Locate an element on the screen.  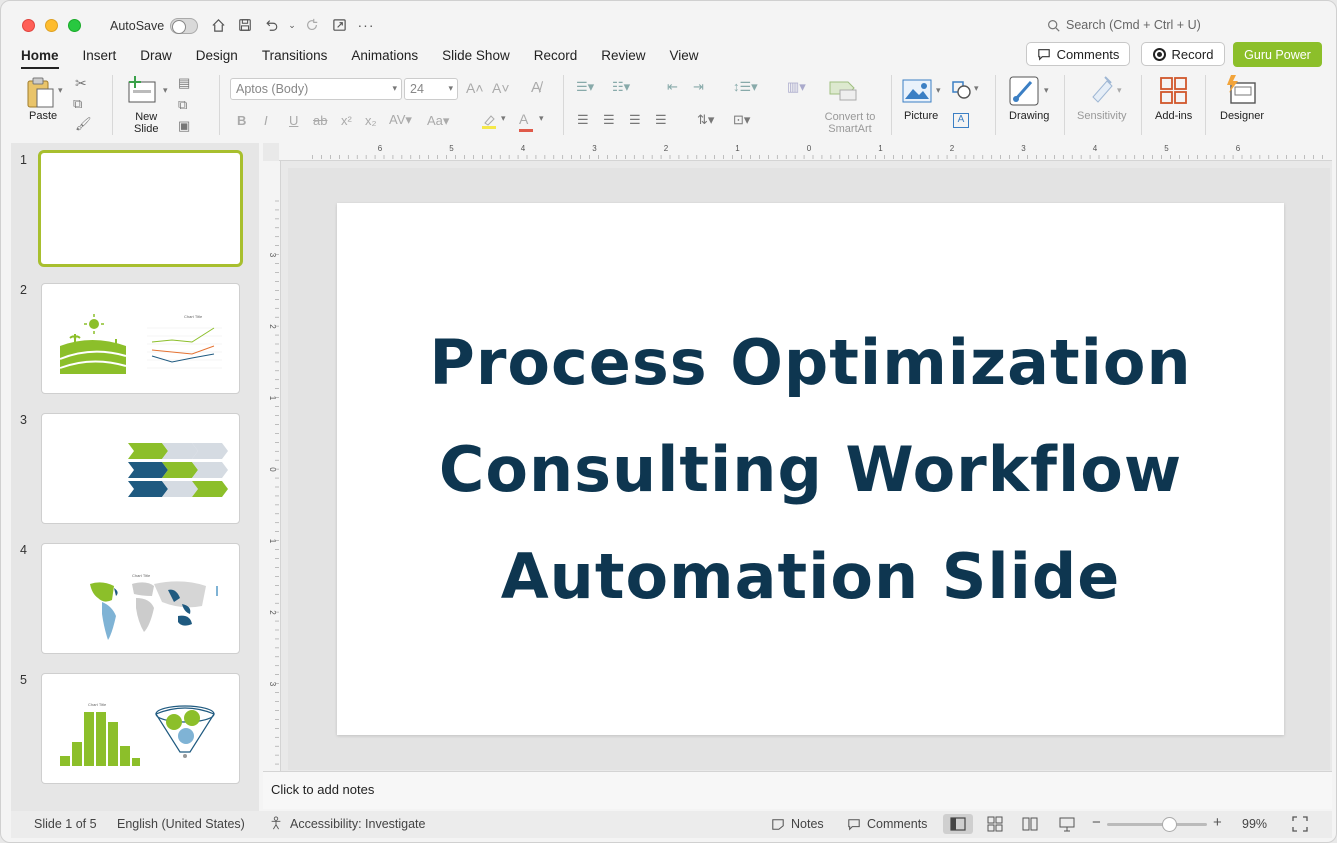
underline-icon: U is located at coordinates (293, 120).